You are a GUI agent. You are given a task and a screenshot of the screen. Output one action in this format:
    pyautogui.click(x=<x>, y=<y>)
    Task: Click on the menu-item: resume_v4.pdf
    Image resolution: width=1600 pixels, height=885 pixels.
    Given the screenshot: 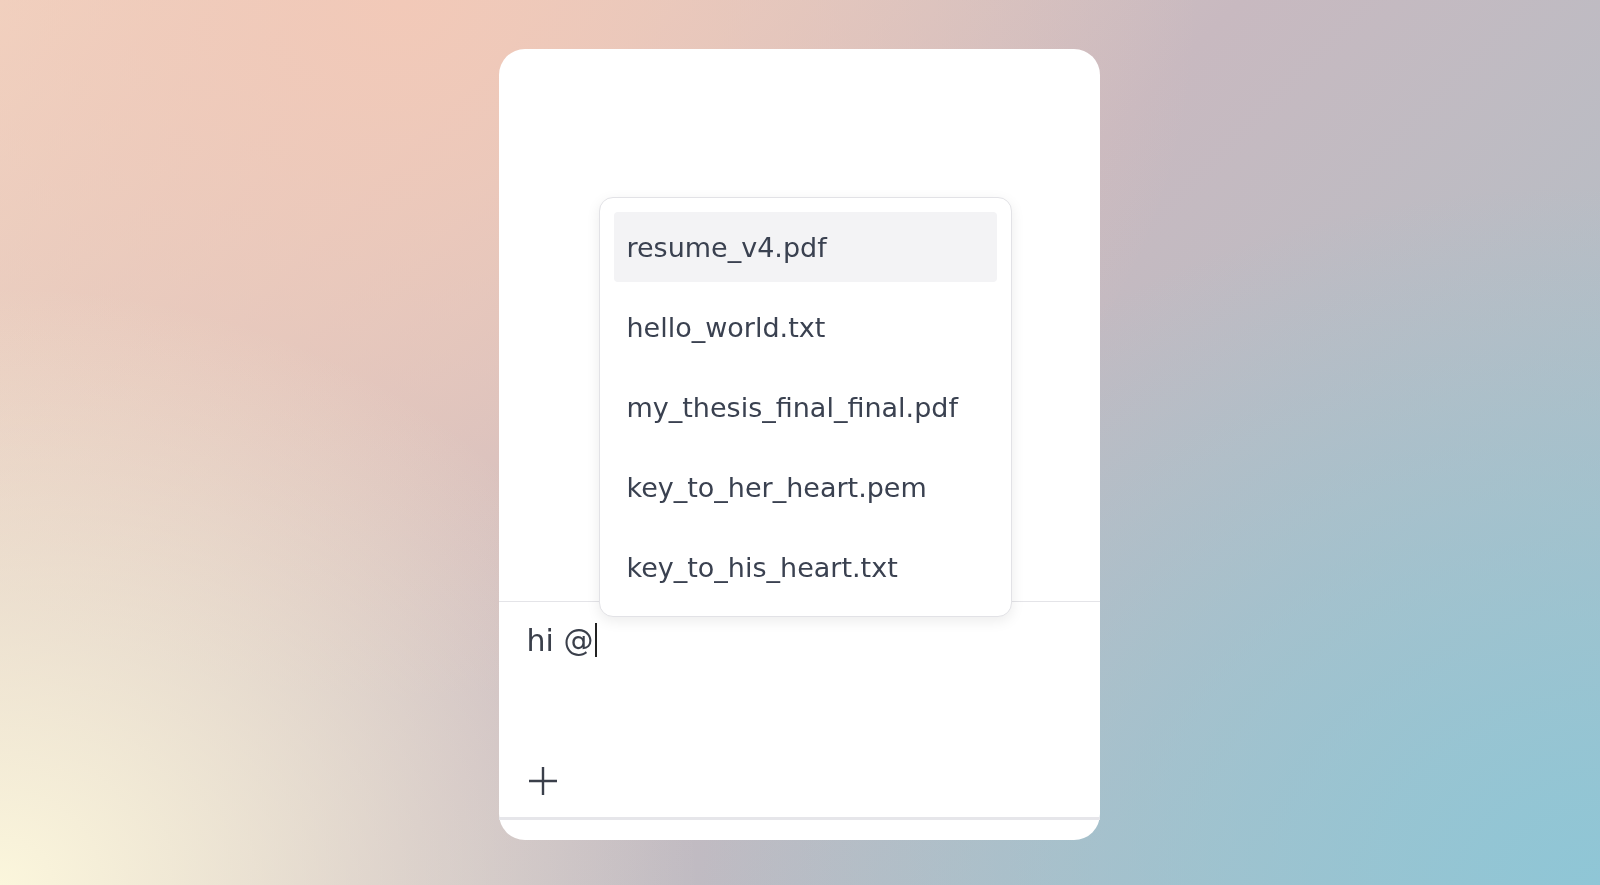 What is the action you would take?
    pyautogui.click(x=805, y=247)
    